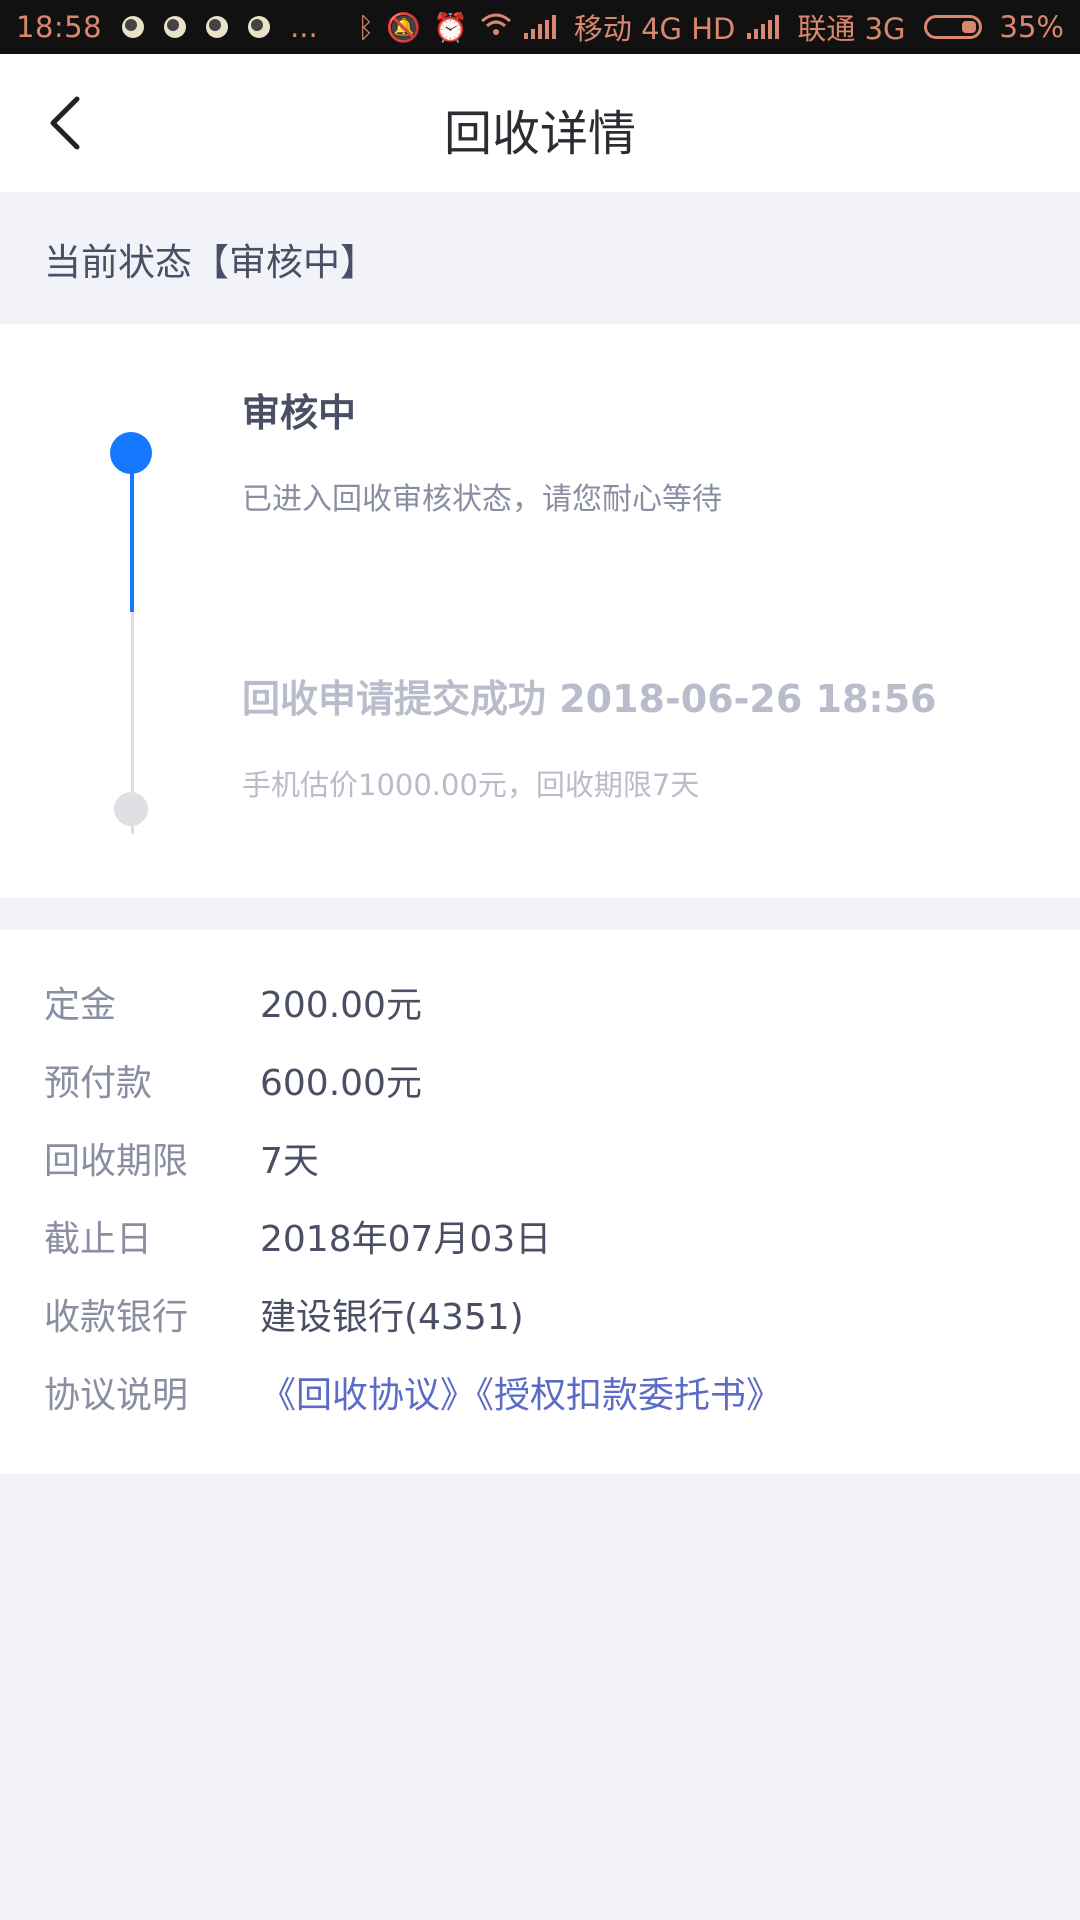 This screenshot has height=1920, width=1080. What do you see at coordinates (59, 27) in the screenshot?
I see `status-time: 18:58` at bounding box center [59, 27].